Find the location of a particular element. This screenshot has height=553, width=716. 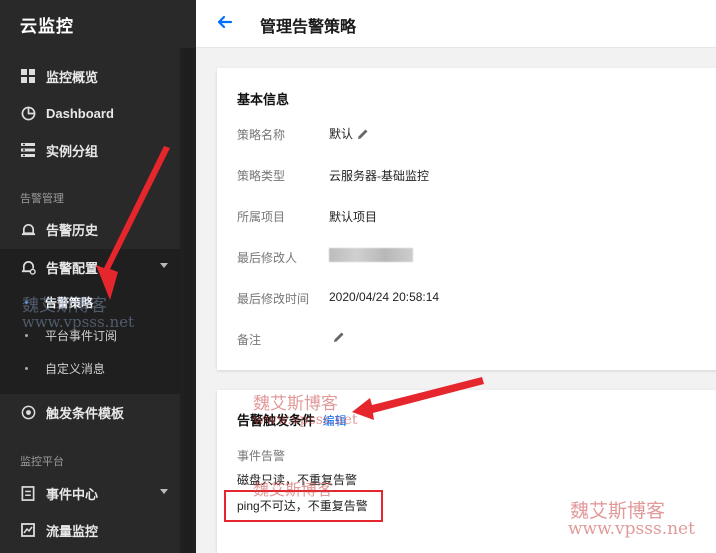

sidebar-subitem-label: 告警策略 is located at coordinates (69, 302).